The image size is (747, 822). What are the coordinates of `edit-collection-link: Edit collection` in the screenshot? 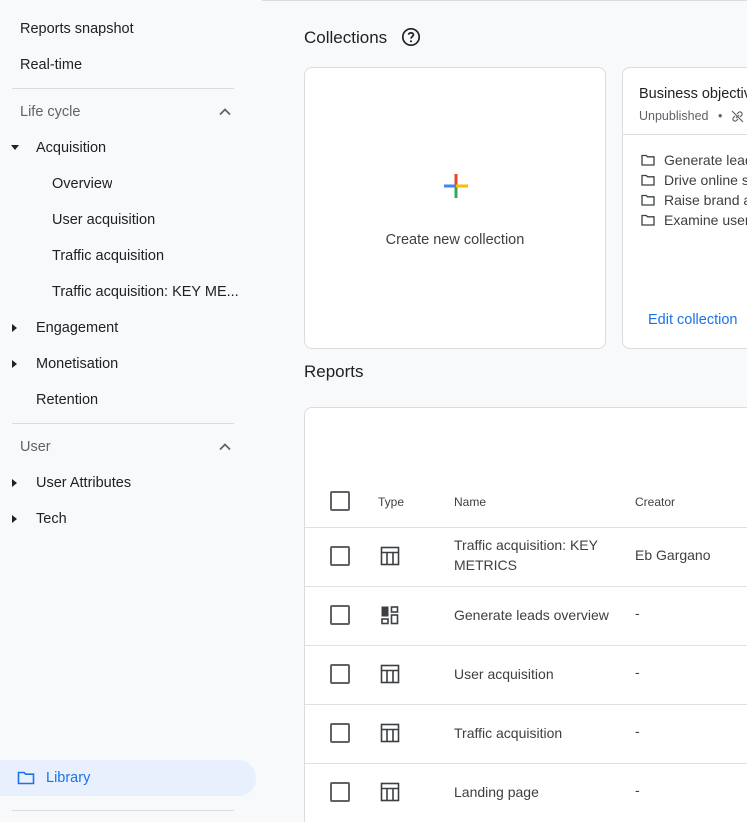 It's located at (692, 320).